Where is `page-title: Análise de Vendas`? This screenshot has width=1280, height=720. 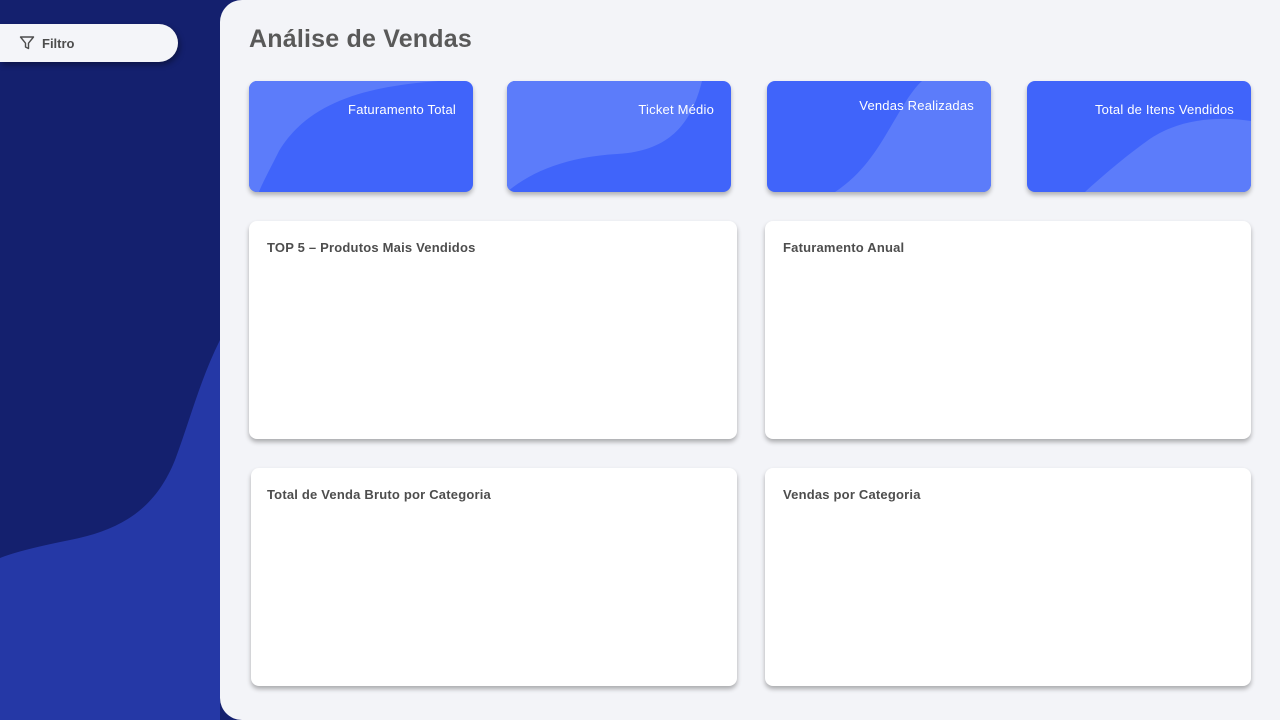
page-title: Análise de Vendas is located at coordinates (360, 39).